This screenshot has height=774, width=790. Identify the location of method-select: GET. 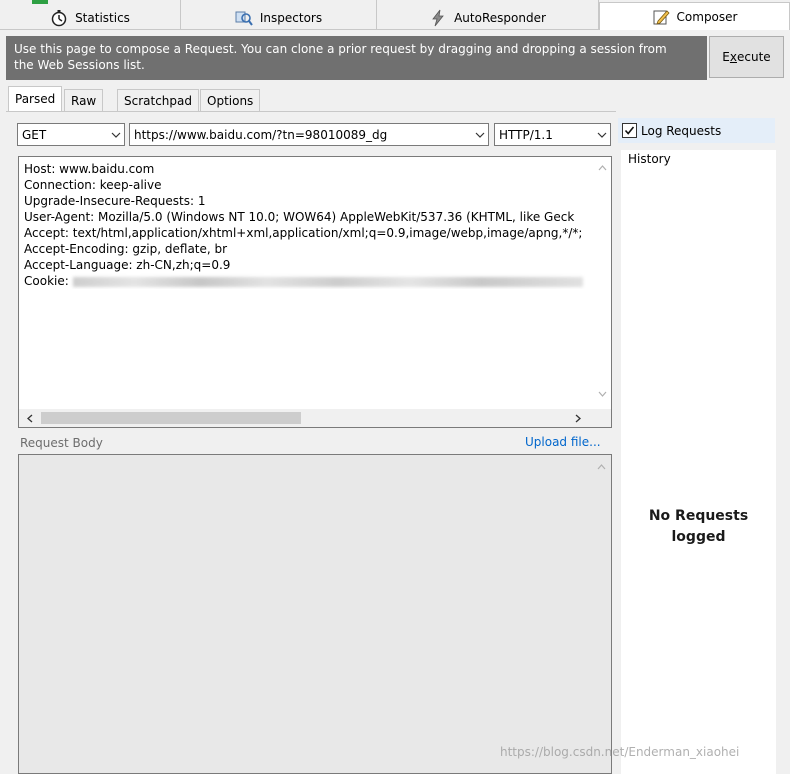
(71, 134).